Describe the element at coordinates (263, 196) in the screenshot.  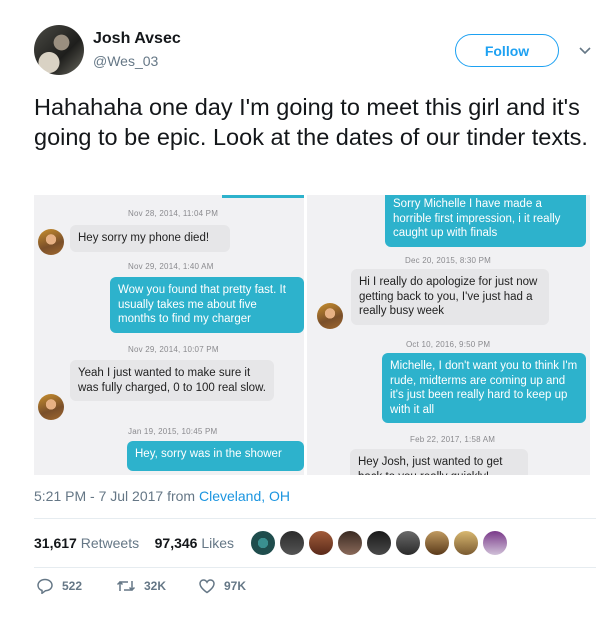
I see `chat-bubble-edge` at that location.